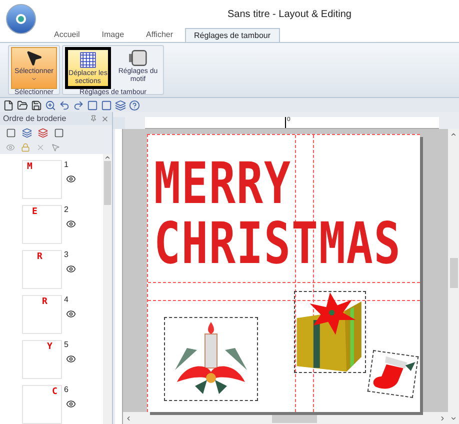  What do you see at coordinates (67, 35) in the screenshot?
I see `ribbon-tab: Accueil` at bounding box center [67, 35].